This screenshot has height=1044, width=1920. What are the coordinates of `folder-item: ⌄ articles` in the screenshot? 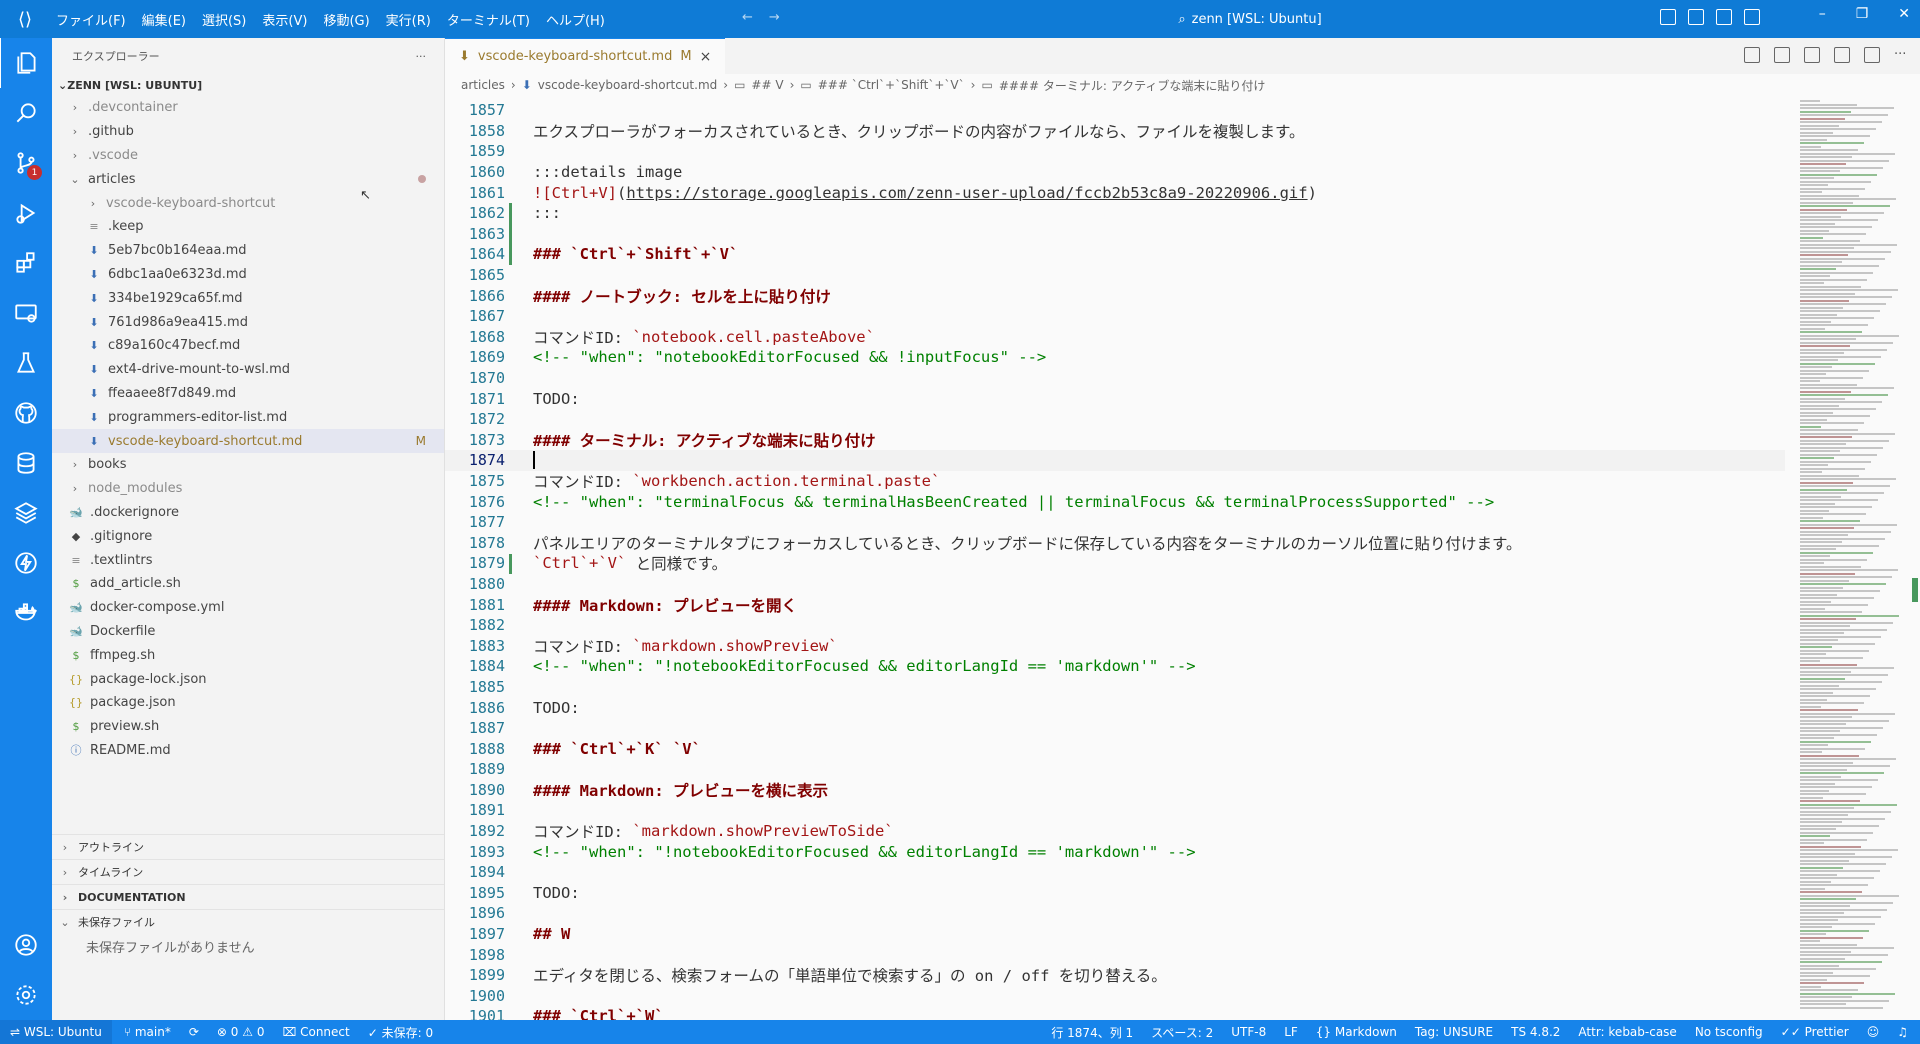 It's located at (248, 179).